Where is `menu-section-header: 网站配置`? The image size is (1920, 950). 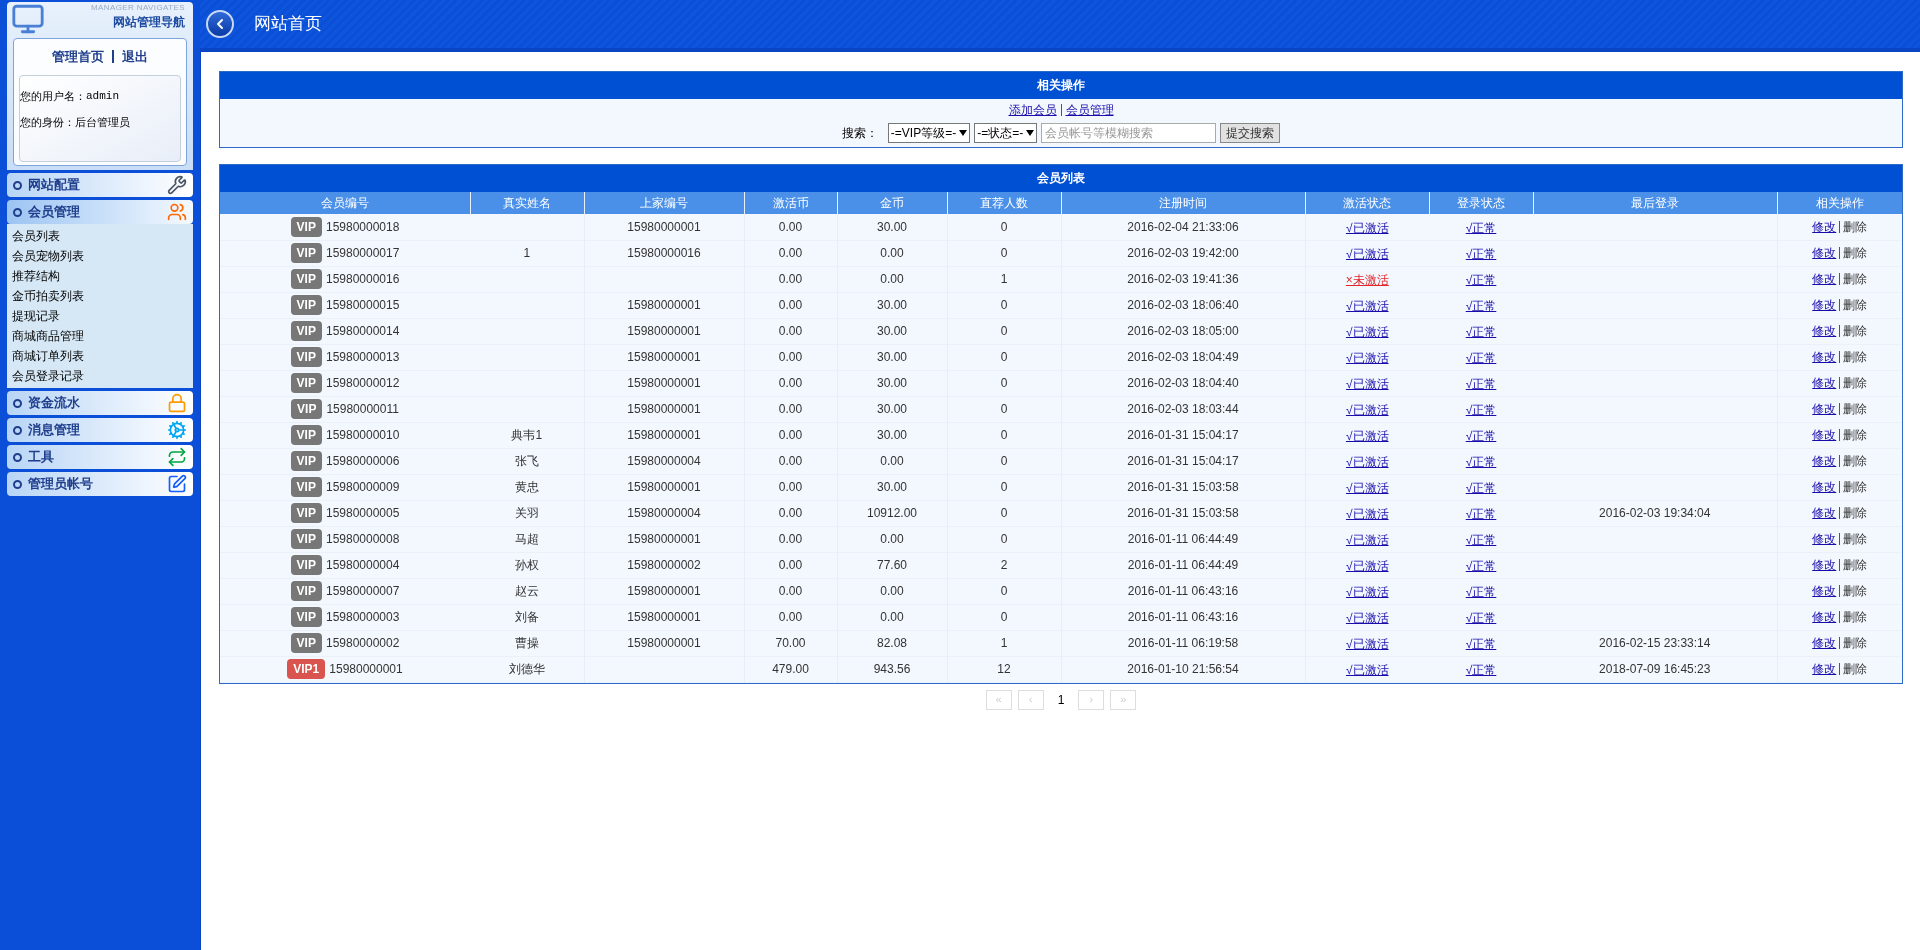 menu-section-header: 网站配置 is located at coordinates (100, 185).